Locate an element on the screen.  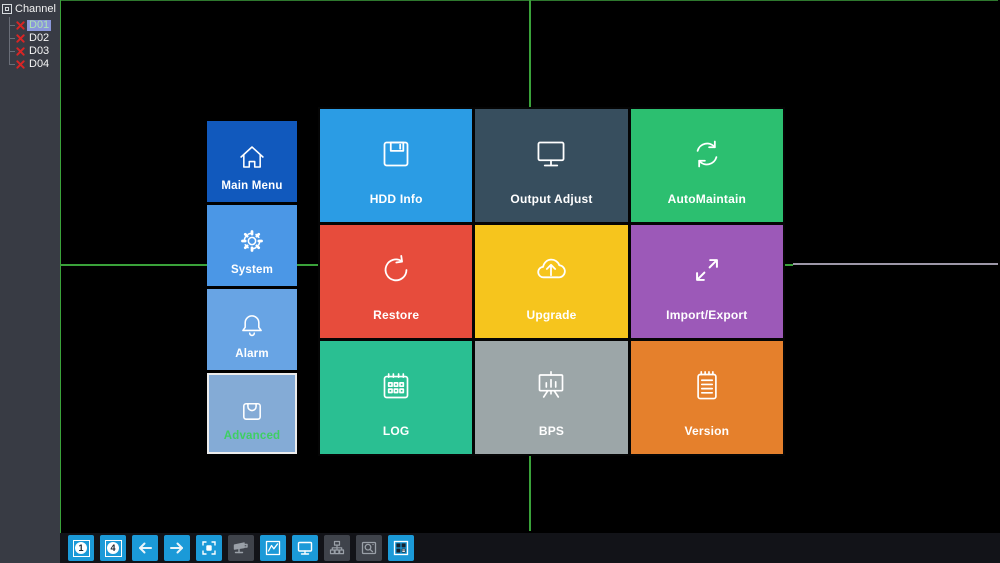
cctv-camera-icon is located at coordinates (240, 548).